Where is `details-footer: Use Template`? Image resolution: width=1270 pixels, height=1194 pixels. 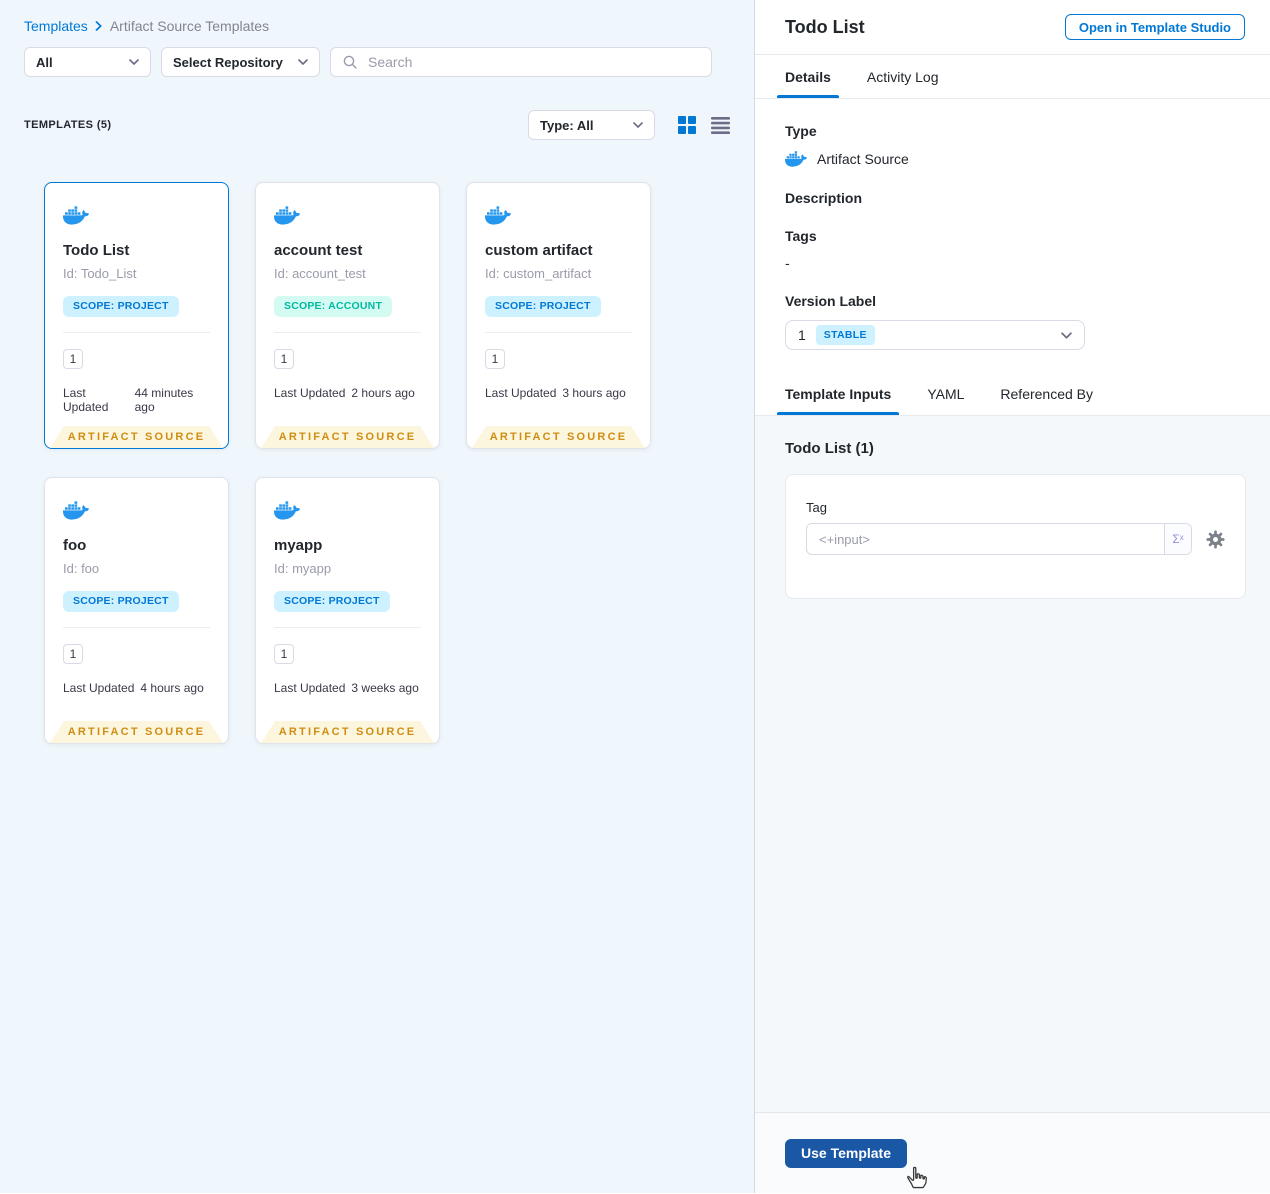 details-footer: Use Template is located at coordinates (1012, 1152).